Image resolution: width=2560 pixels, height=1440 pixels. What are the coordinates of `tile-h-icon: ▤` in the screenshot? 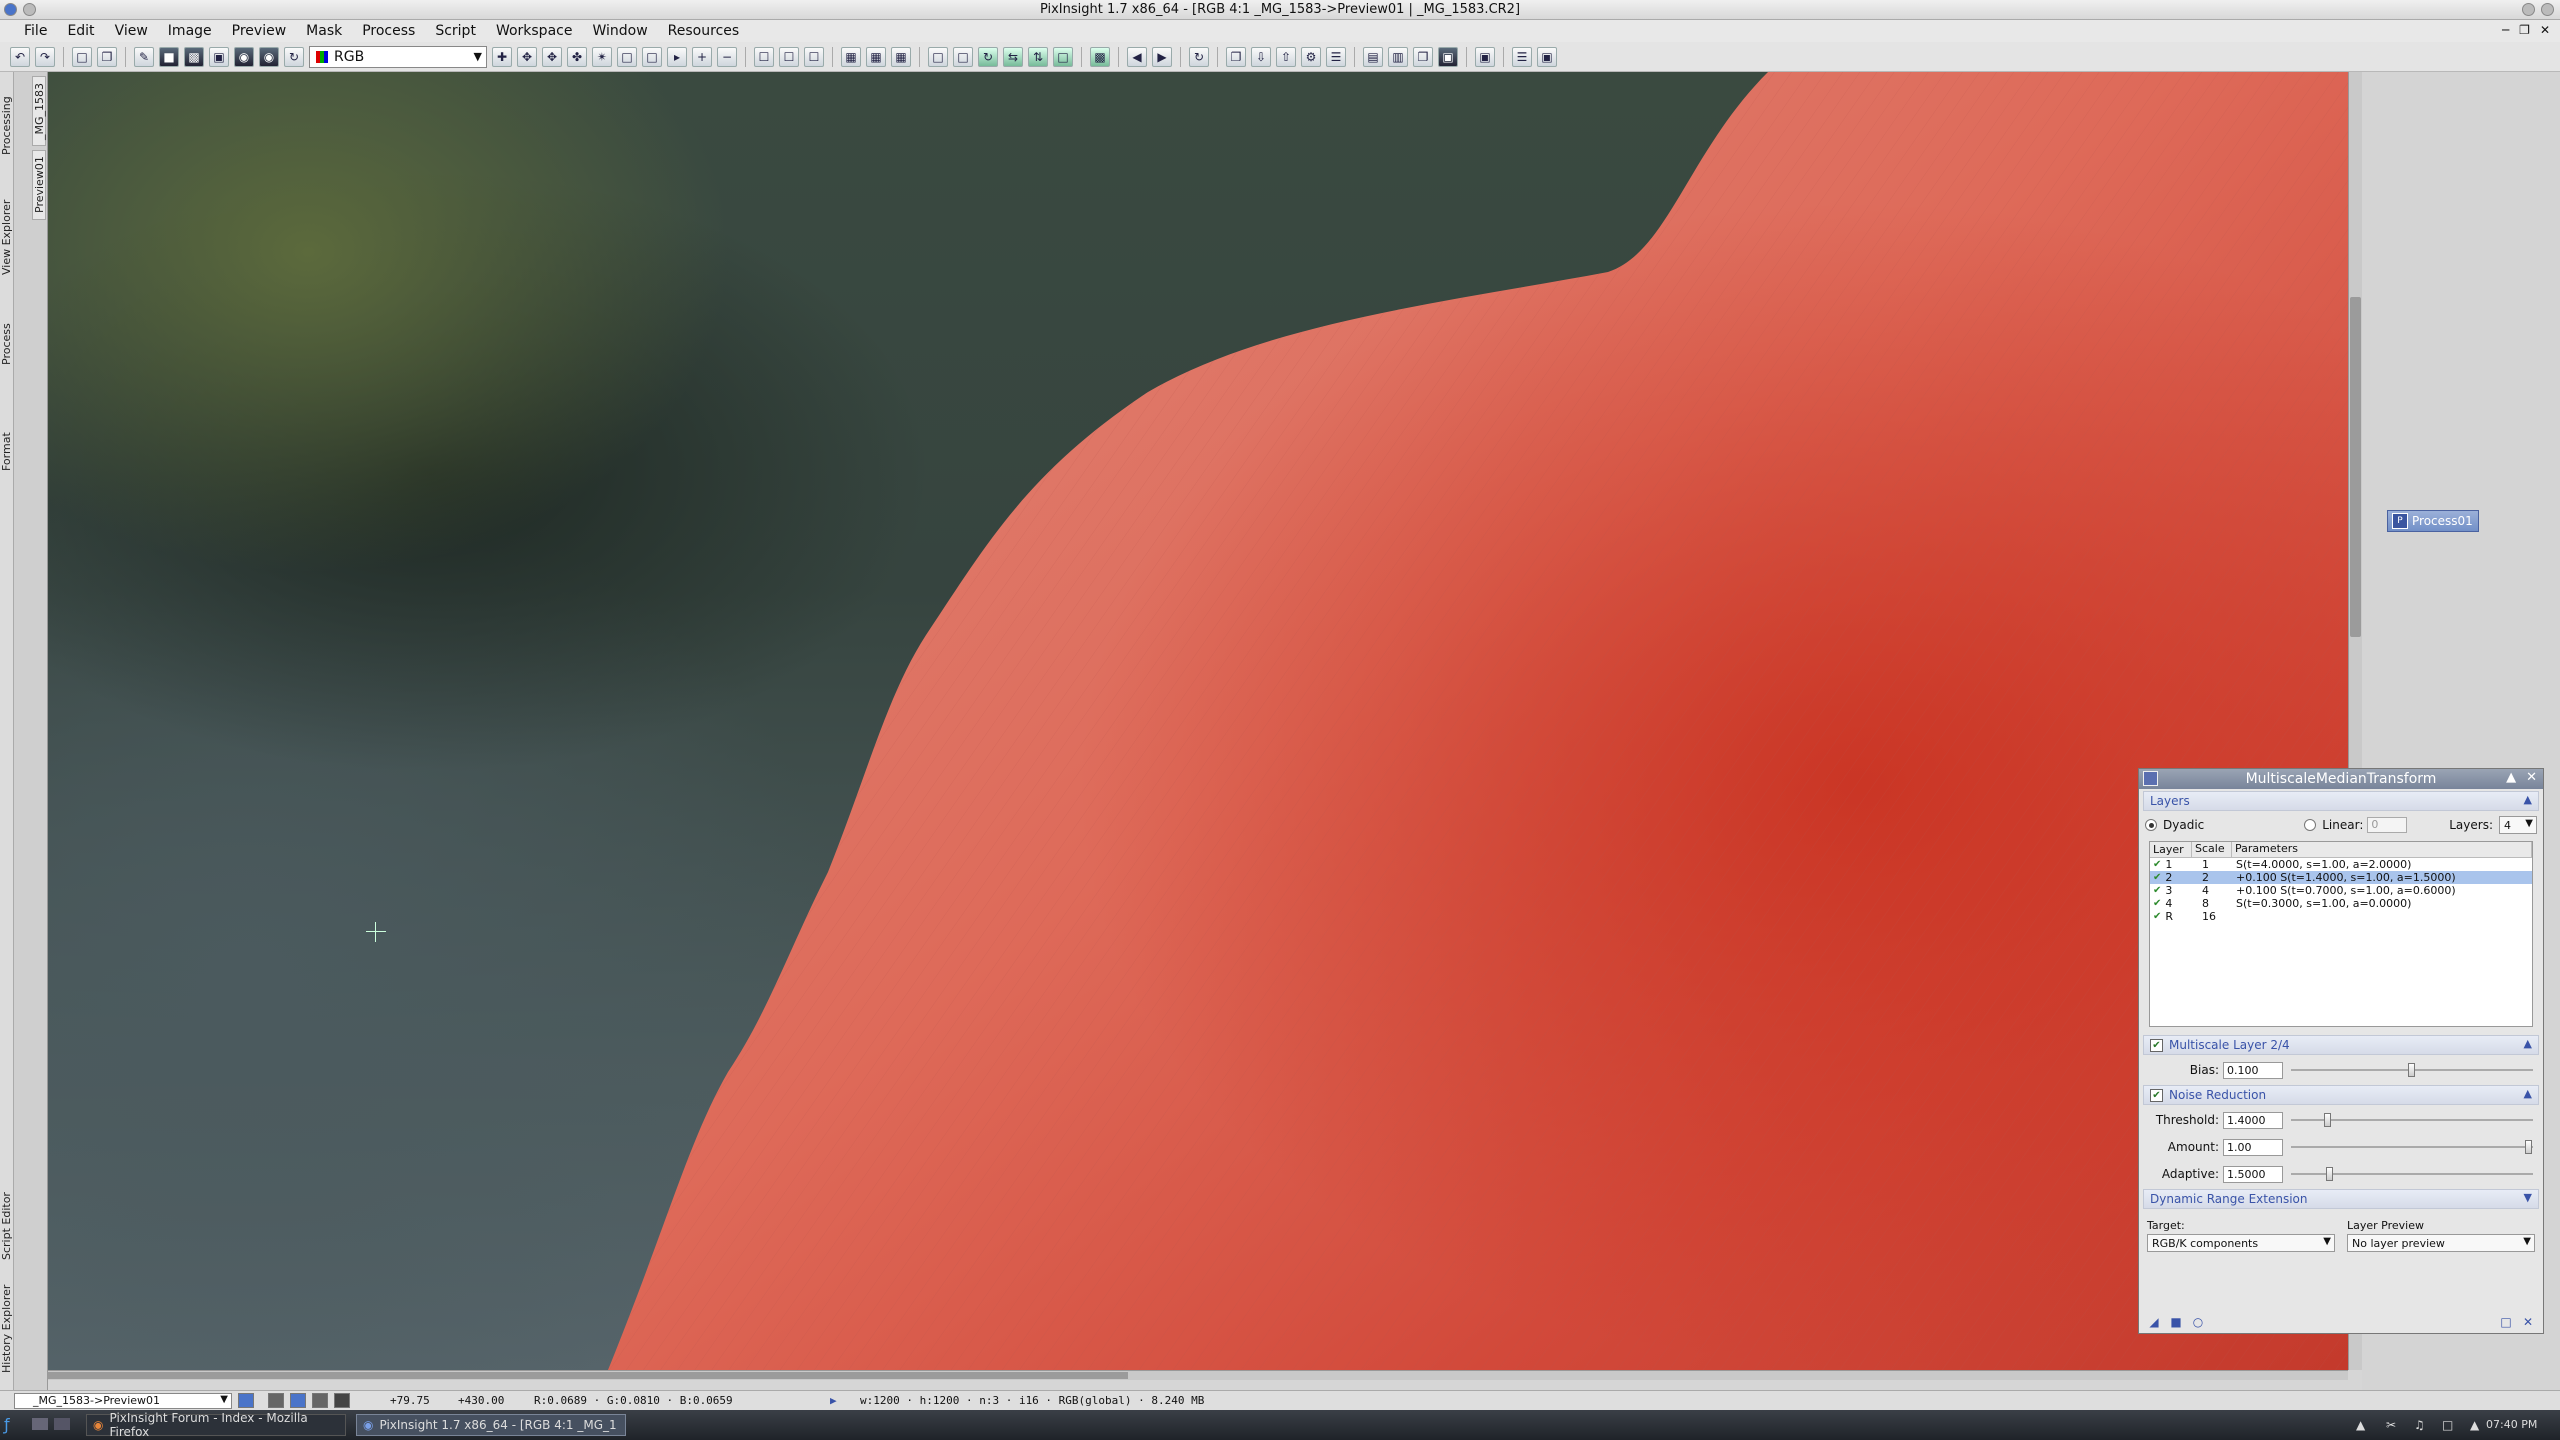 It's located at (1373, 56).